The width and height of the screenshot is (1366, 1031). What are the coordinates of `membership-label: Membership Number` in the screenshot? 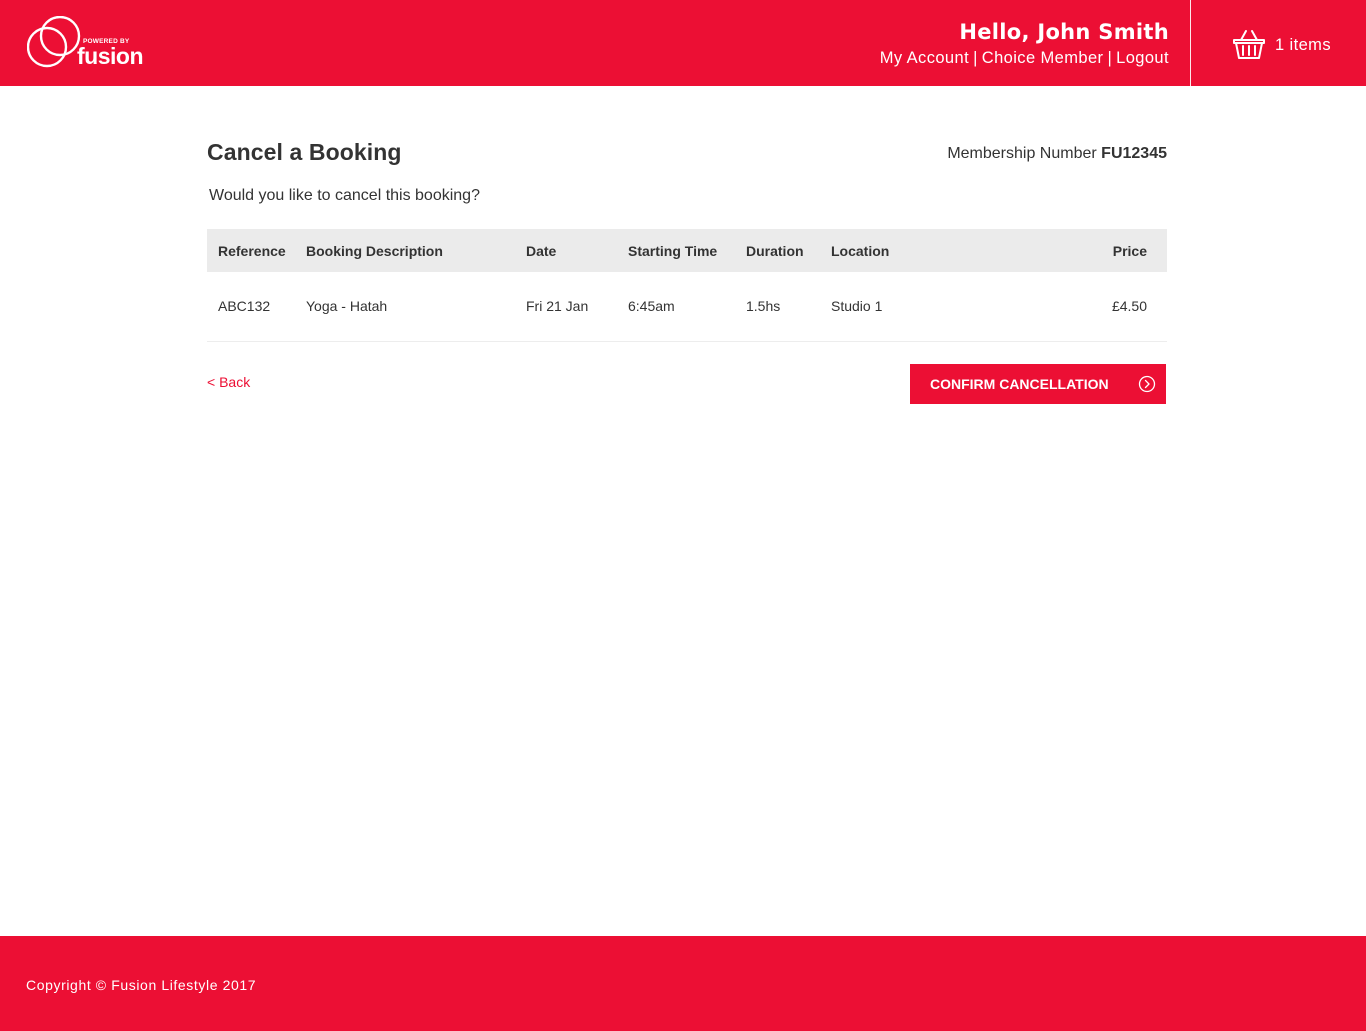 It's located at (1022, 153).